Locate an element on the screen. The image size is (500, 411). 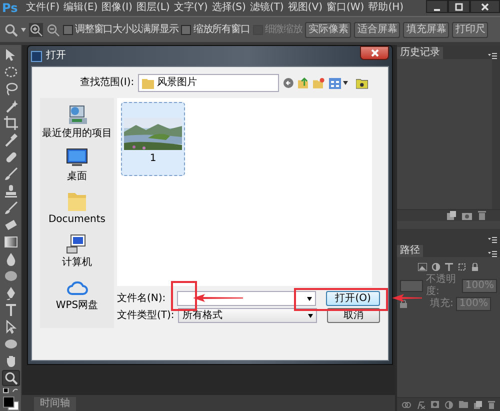
crop-icon is located at coordinates (11, 123).